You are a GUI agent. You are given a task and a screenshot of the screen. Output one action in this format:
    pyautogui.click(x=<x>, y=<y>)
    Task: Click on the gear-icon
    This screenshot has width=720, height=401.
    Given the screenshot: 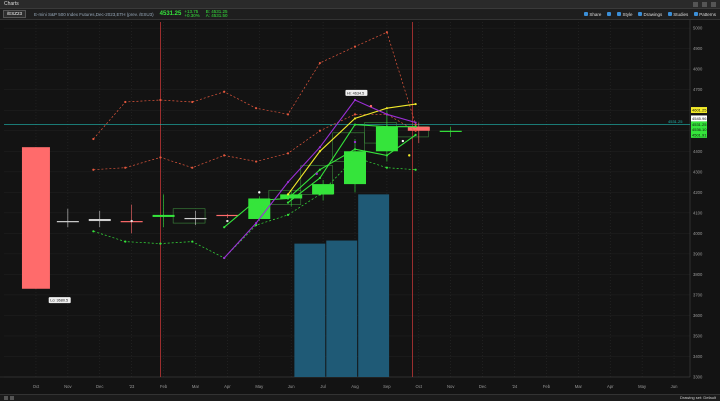 What is the action you would take?
    pyautogui.click(x=609, y=14)
    